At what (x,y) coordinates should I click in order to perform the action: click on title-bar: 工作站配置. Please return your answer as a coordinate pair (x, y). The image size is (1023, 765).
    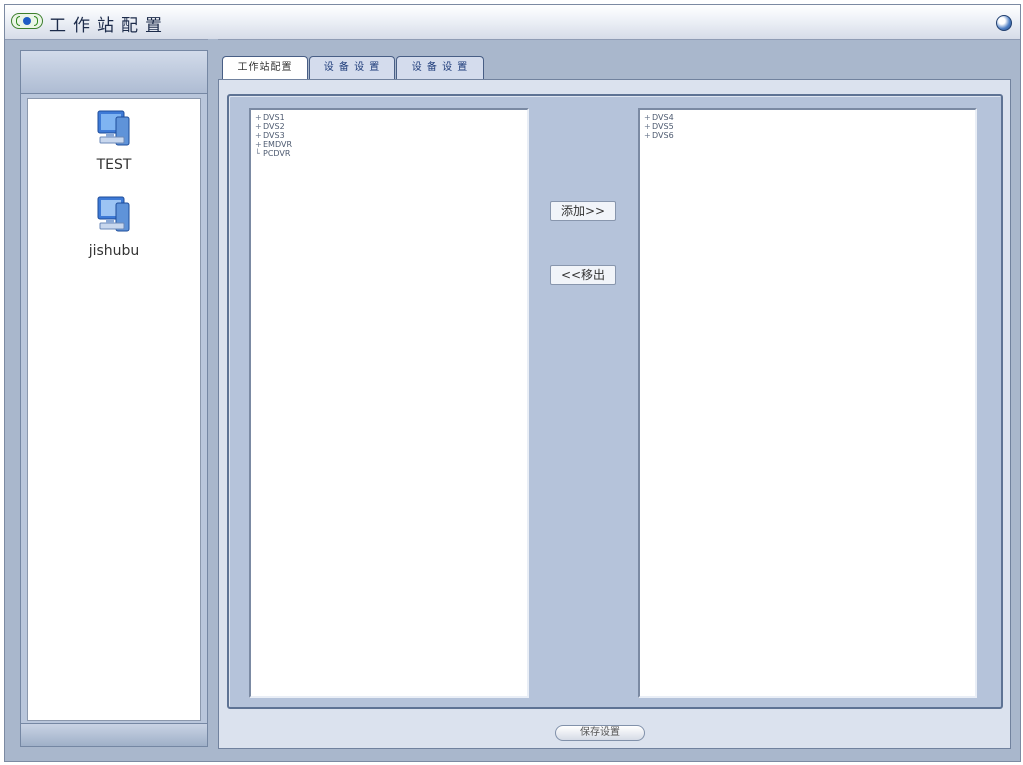
    Looking at the image, I should click on (512, 22).